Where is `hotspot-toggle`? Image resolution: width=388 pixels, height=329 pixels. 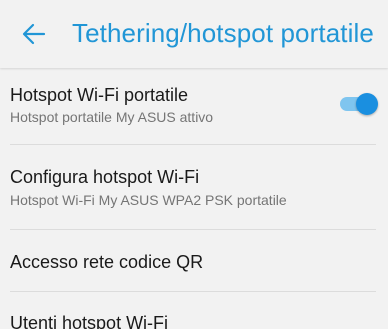 hotspot-toggle is located at coordinates (358, 104).